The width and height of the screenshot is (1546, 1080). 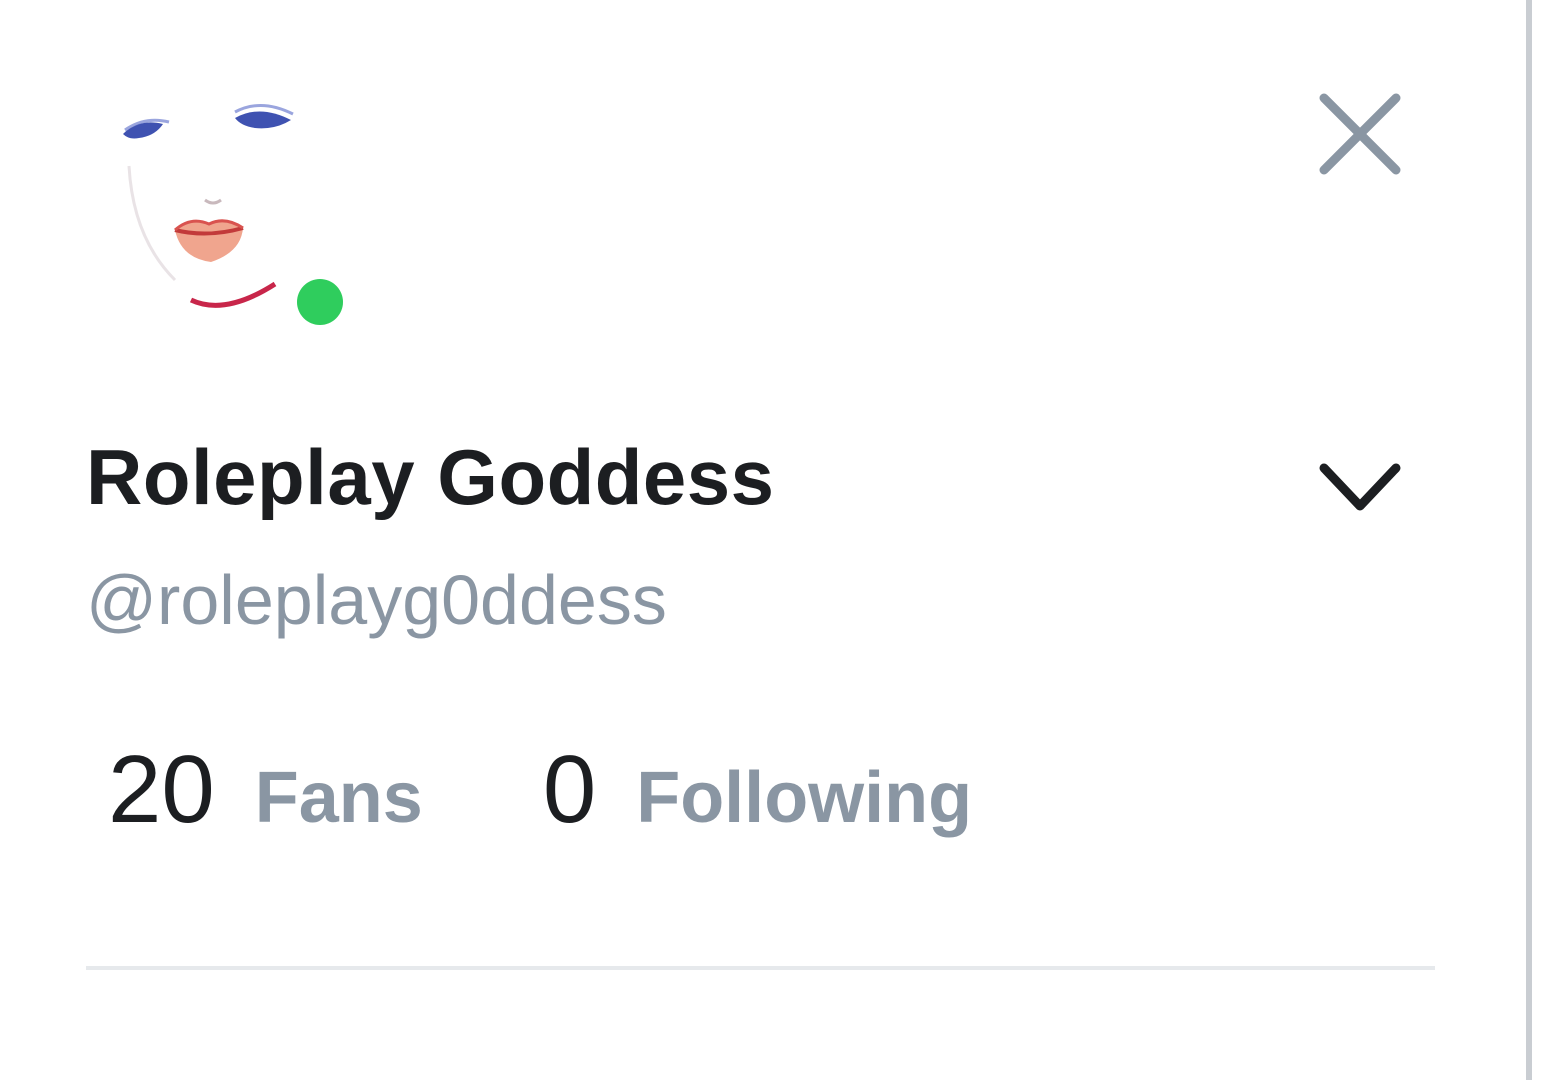 I want to click on chevron-down-icon, so click(x=1360, y=487).